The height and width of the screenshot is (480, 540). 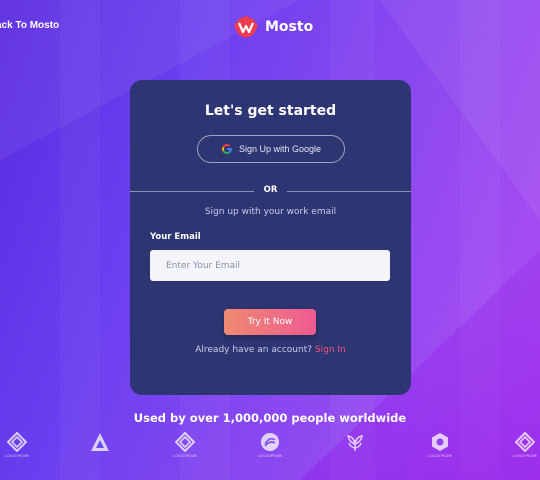 I want to click on google-signup-button: Sign Up with Google, so click(x=271, y=149).